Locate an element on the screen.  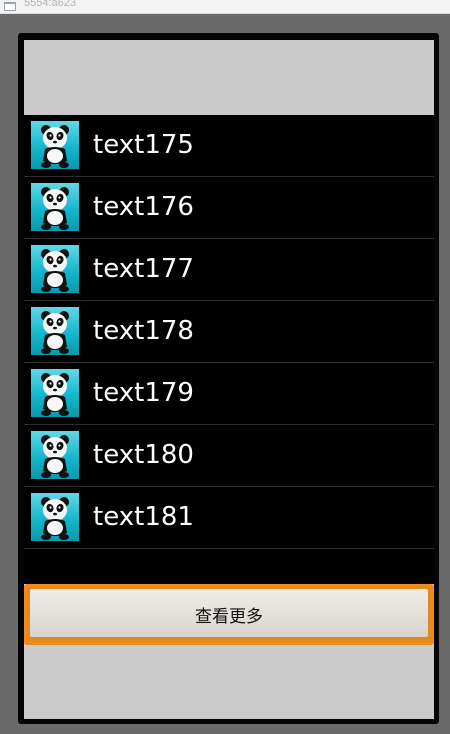
list-item: text177 is located at coordinates (229, 270).